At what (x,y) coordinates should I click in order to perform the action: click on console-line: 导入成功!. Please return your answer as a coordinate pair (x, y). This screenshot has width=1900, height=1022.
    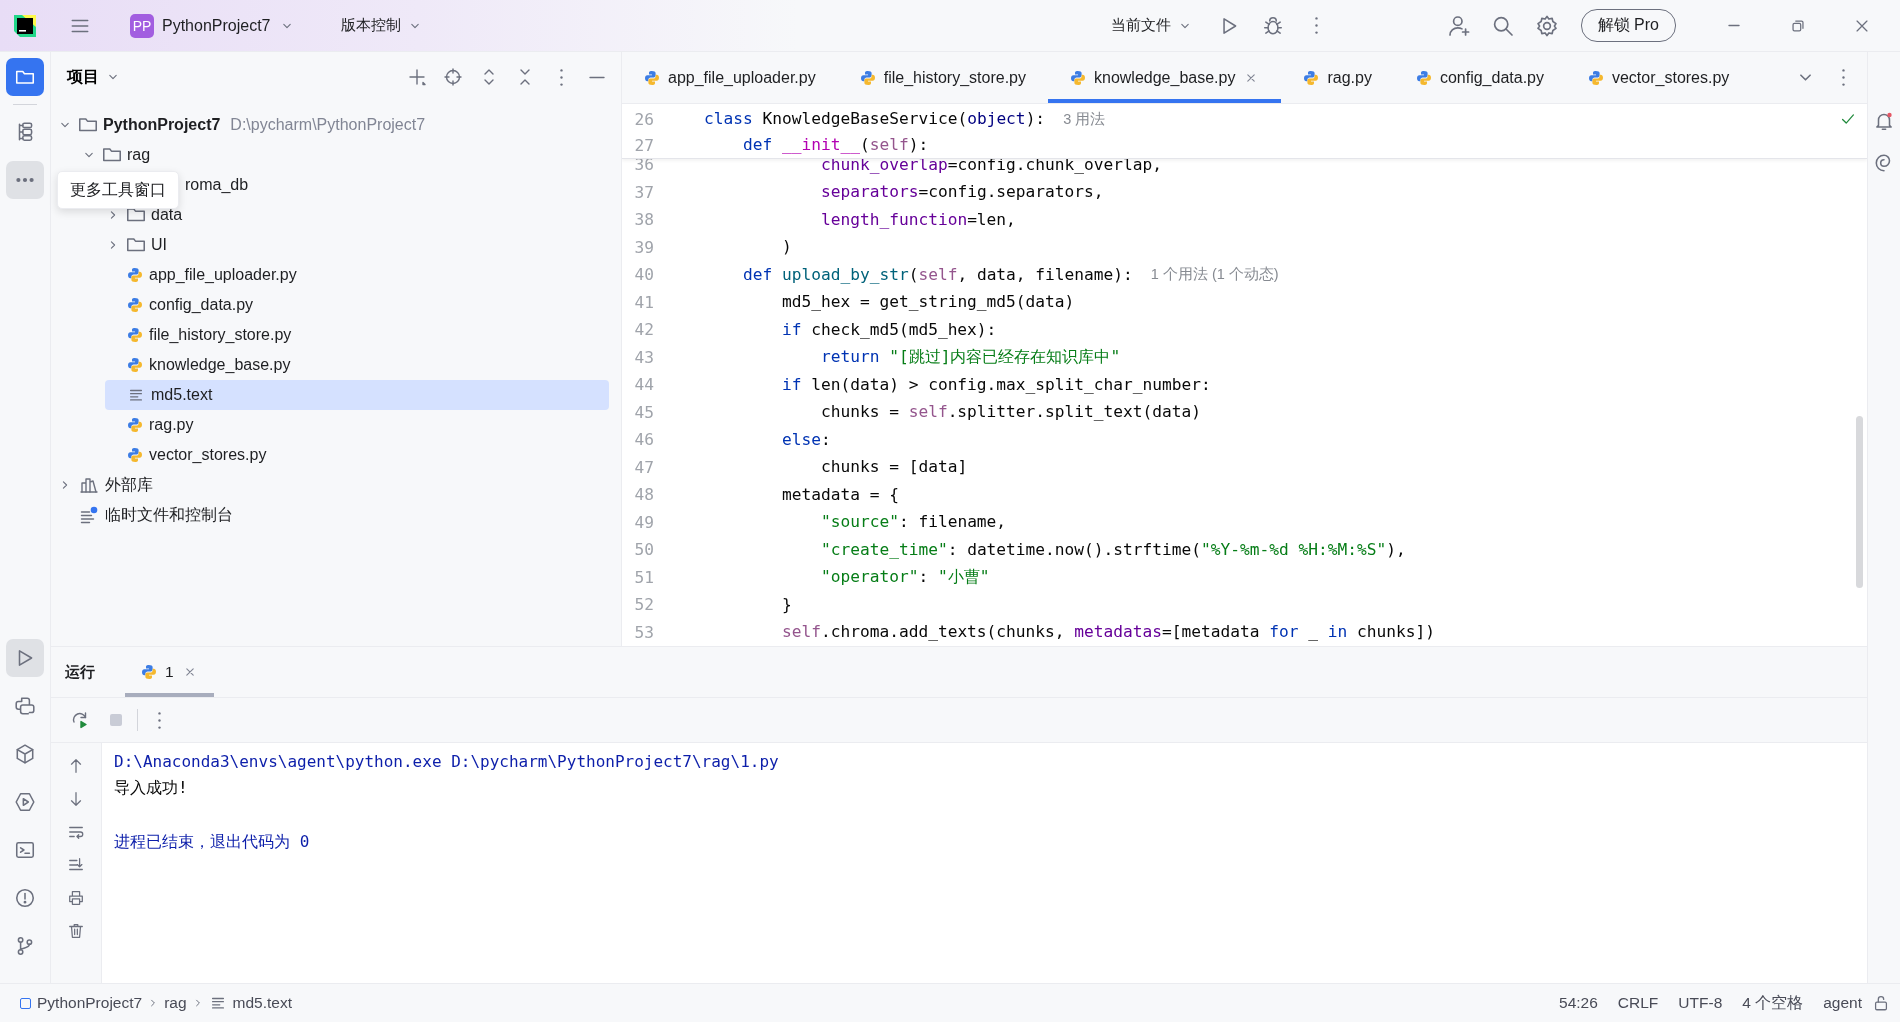
    Looking at the image, I should click on (151, 788).